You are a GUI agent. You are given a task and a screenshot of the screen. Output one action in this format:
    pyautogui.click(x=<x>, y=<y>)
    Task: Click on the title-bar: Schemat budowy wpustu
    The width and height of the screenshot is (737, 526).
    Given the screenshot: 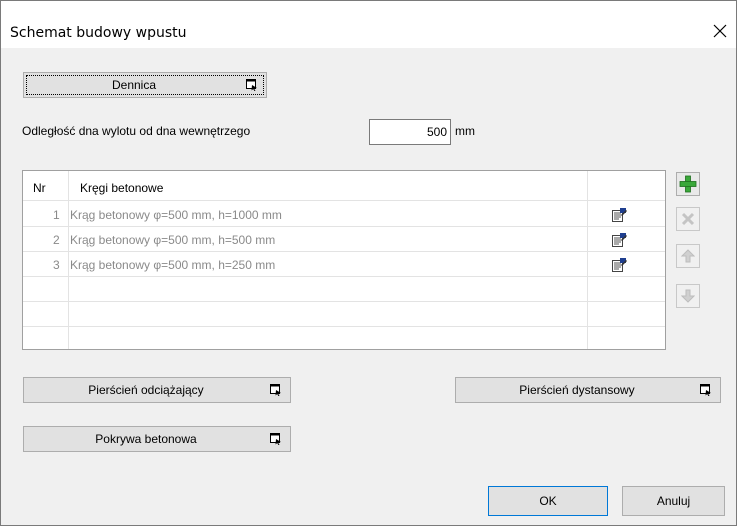 What is the action you would take?
    pyautogui.click(x=368, y=24)
    